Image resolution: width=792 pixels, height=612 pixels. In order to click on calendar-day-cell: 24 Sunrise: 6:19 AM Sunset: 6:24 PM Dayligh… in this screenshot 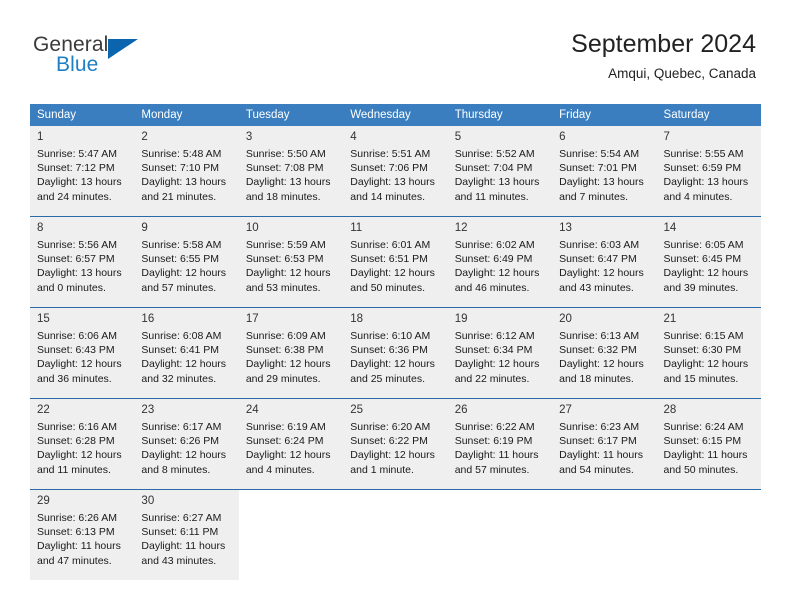, I will do `click(291, 444)`.